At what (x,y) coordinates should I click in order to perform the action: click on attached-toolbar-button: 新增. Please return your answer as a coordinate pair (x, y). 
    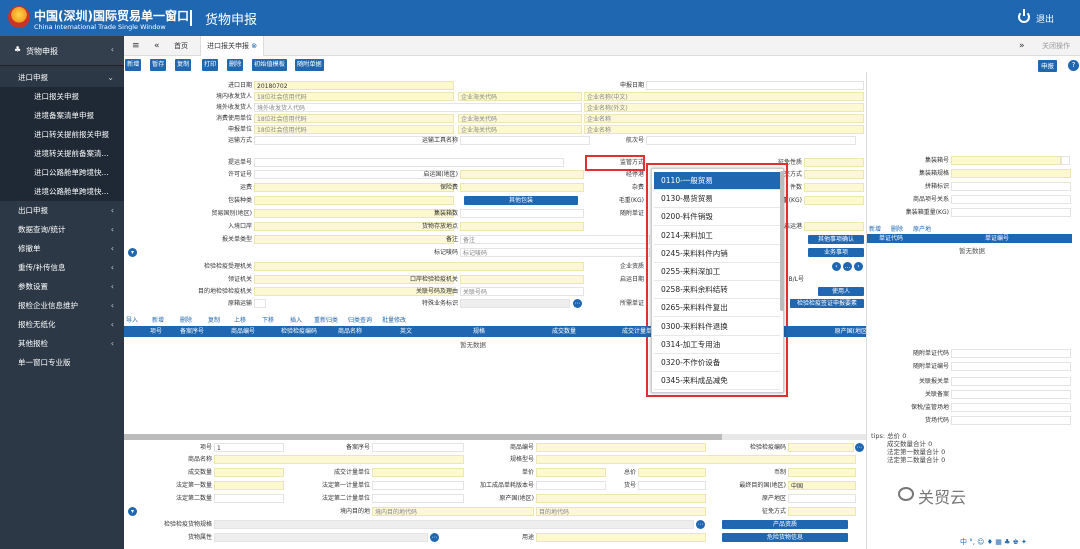
    Looking at the image, I should click on (875, 228).